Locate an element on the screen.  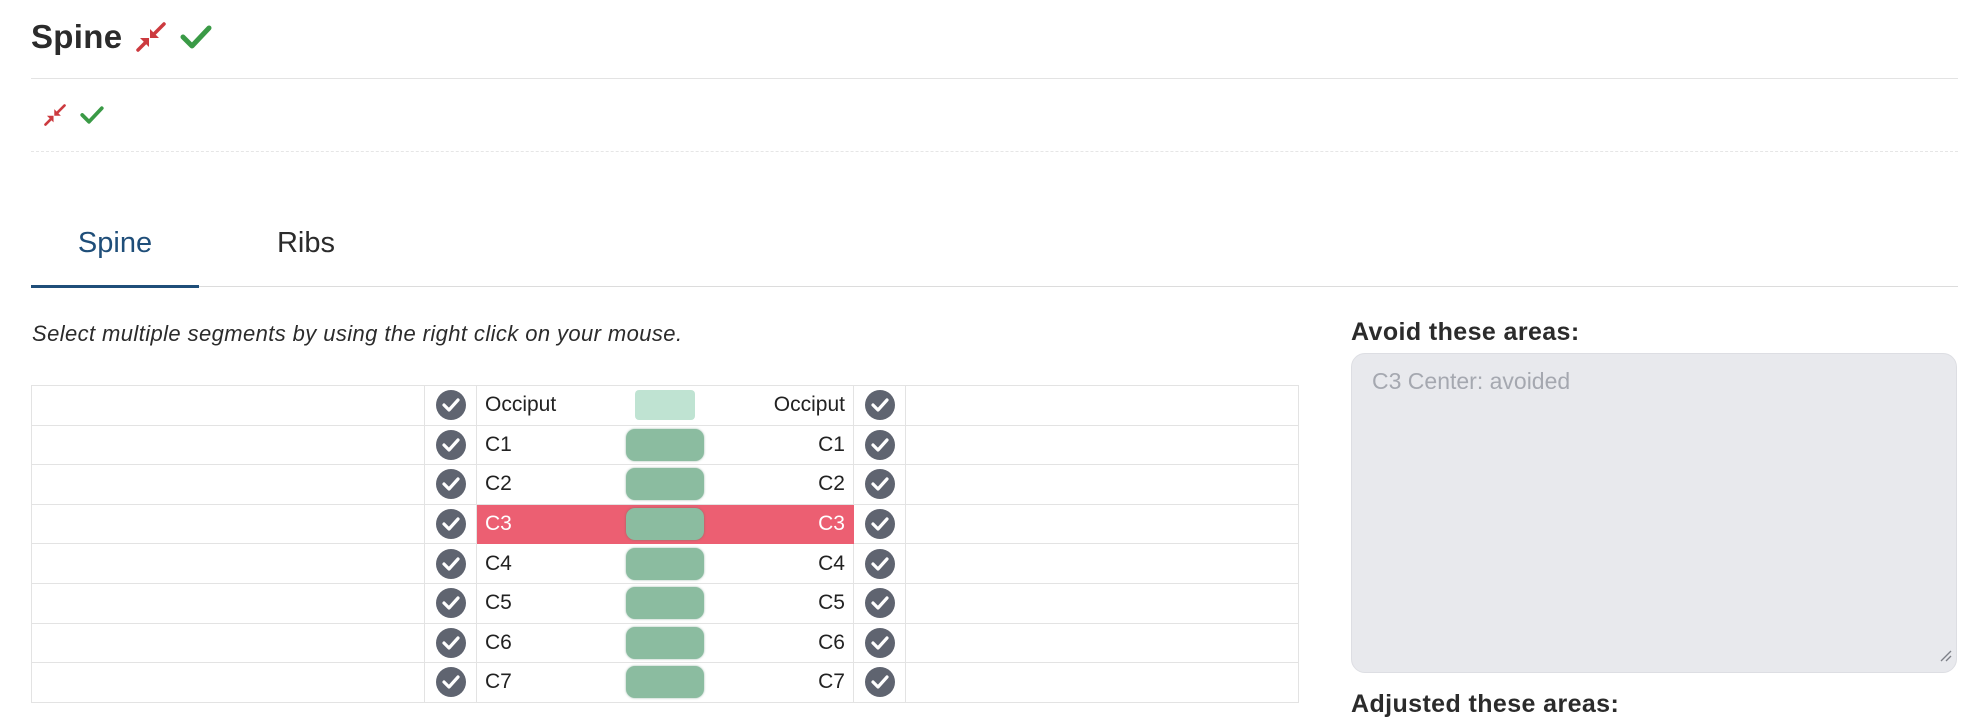
segment-label-right: C7 is located at coordinates (831, 682).